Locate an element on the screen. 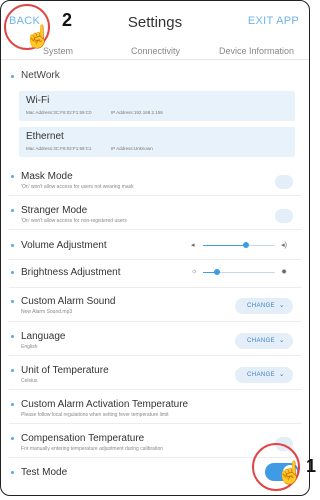 Image resolution: width=320 pixels, height=500 pixels. tab-divider is located at coordinates (155, 59).